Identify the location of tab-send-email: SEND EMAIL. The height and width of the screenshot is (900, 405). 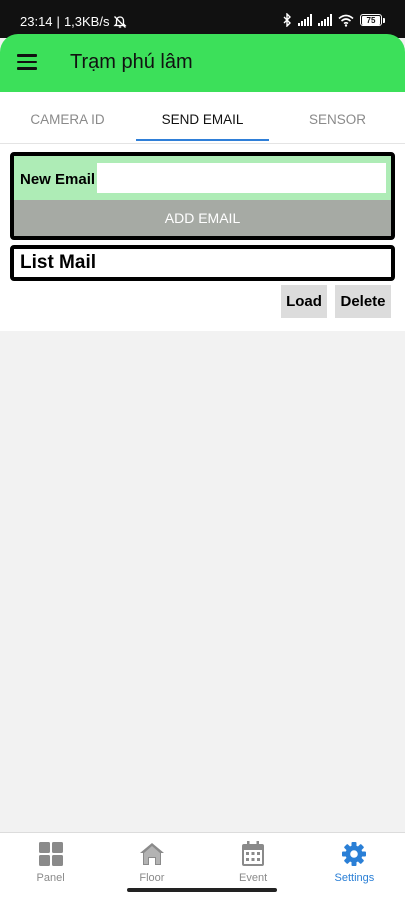
(202, 117).